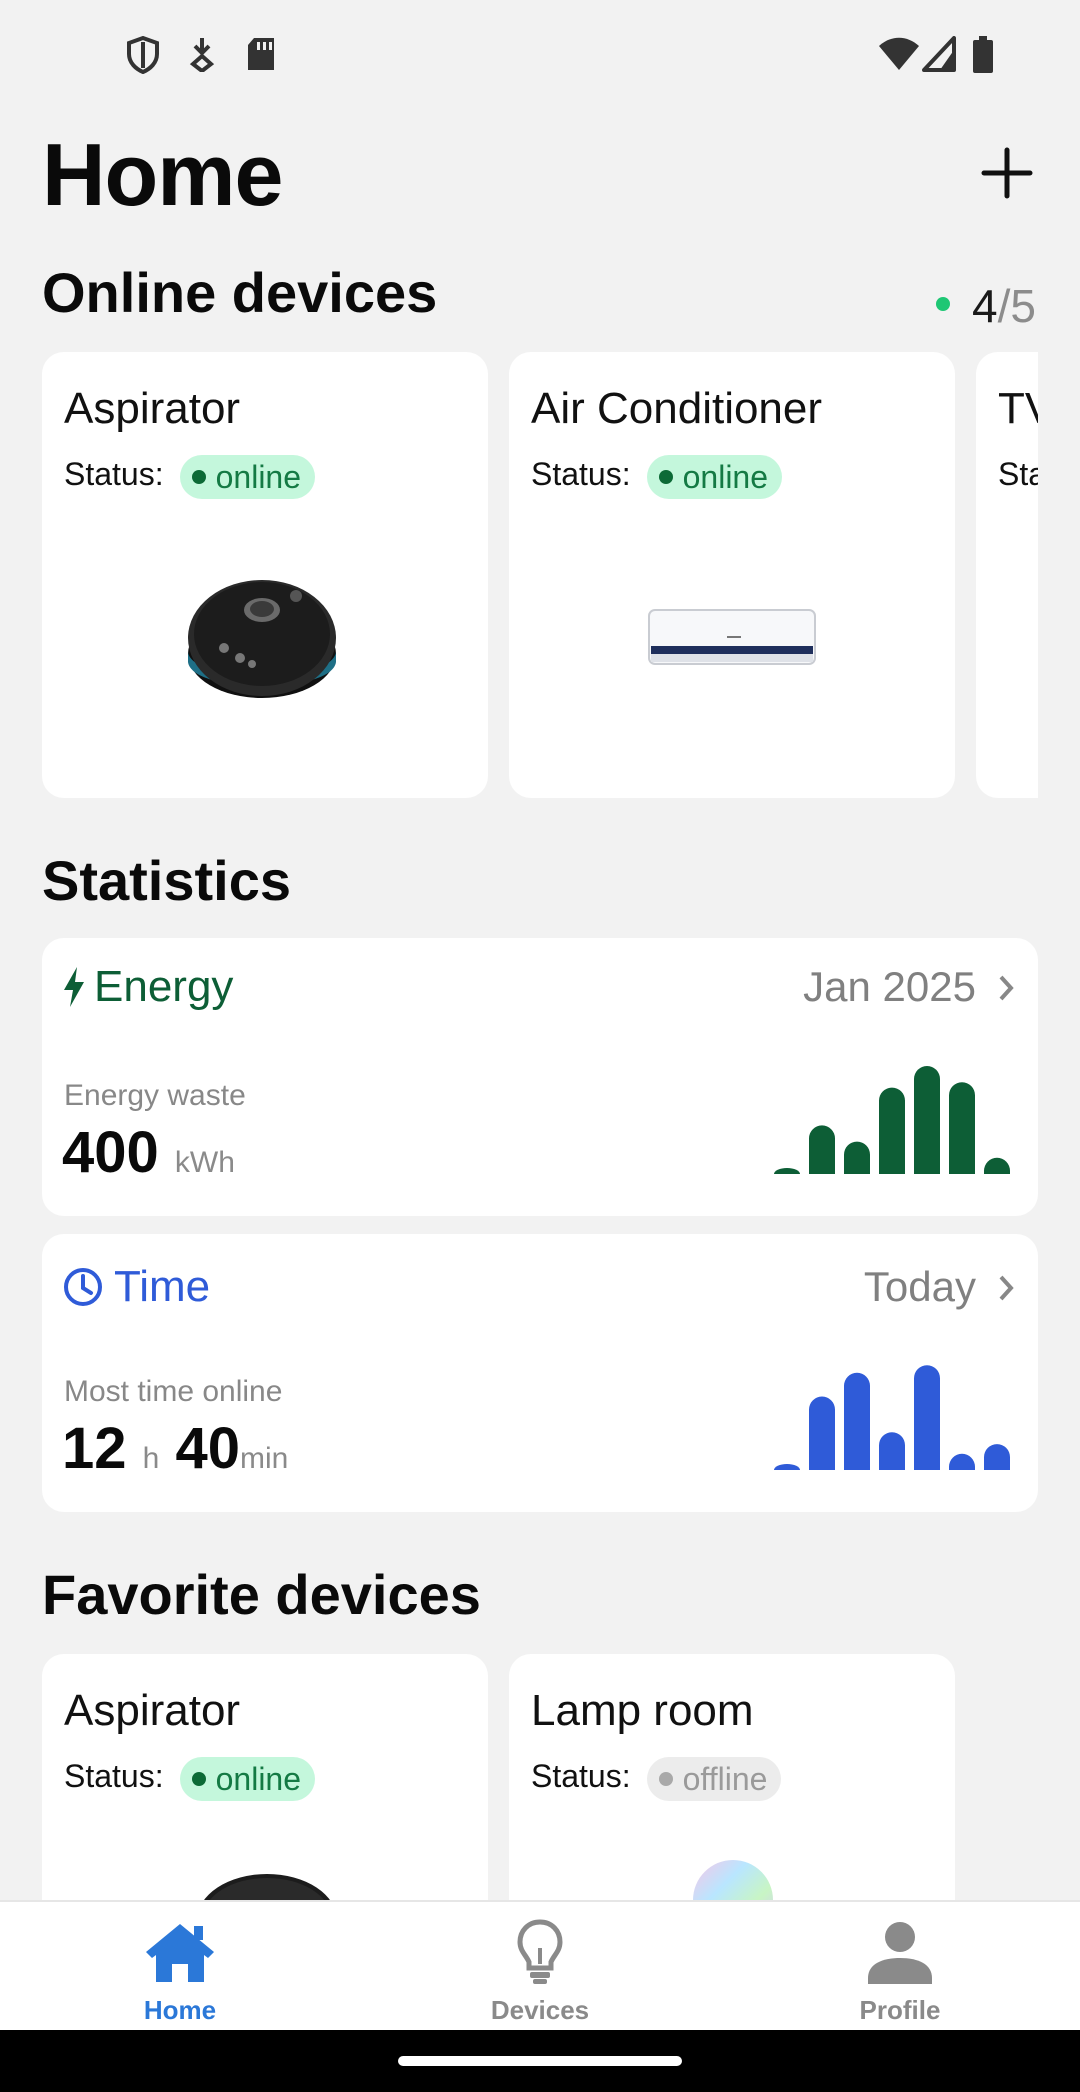 The width and height of the screenshot is (1080, 2092). What do you see at coordinates (143, 55) in the screenshot?
I see `shield-icon` at bounding box center [143, 55].